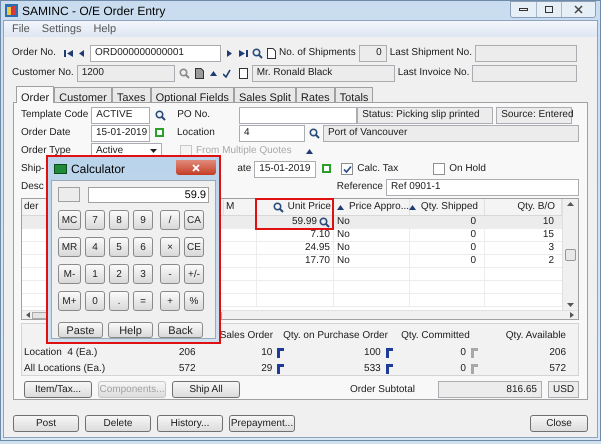 The height and width of the screenshot is (444, 601). I want to click on template-code-field: ACTIVE, so click(120, 115).